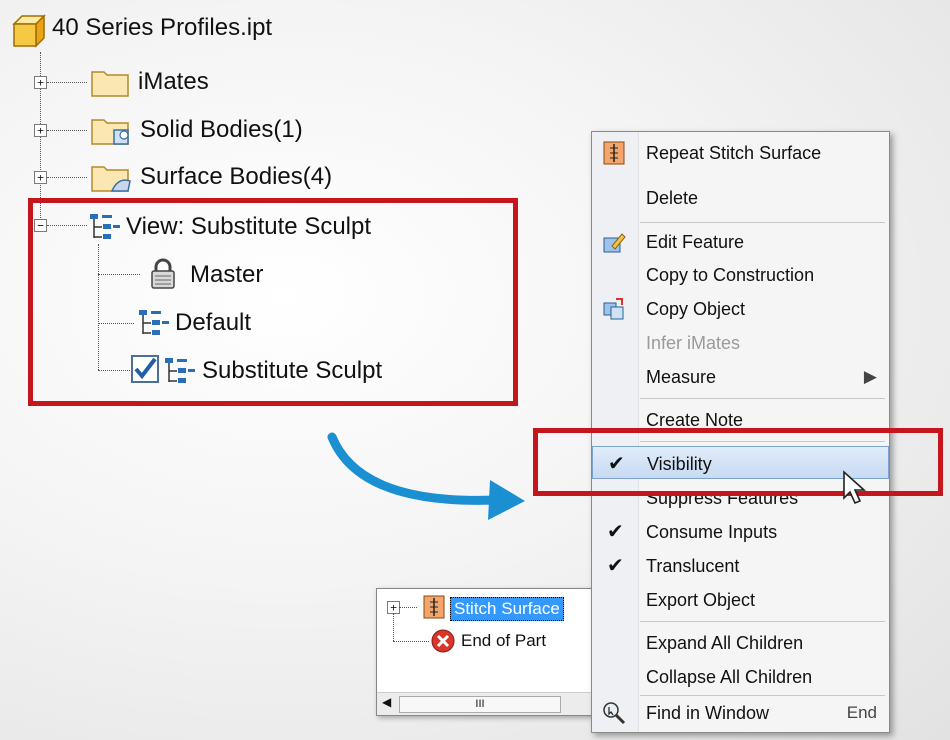 This screenshot has width=950, height=740. I want to click on find-in-window-icon, so click(614, 713).